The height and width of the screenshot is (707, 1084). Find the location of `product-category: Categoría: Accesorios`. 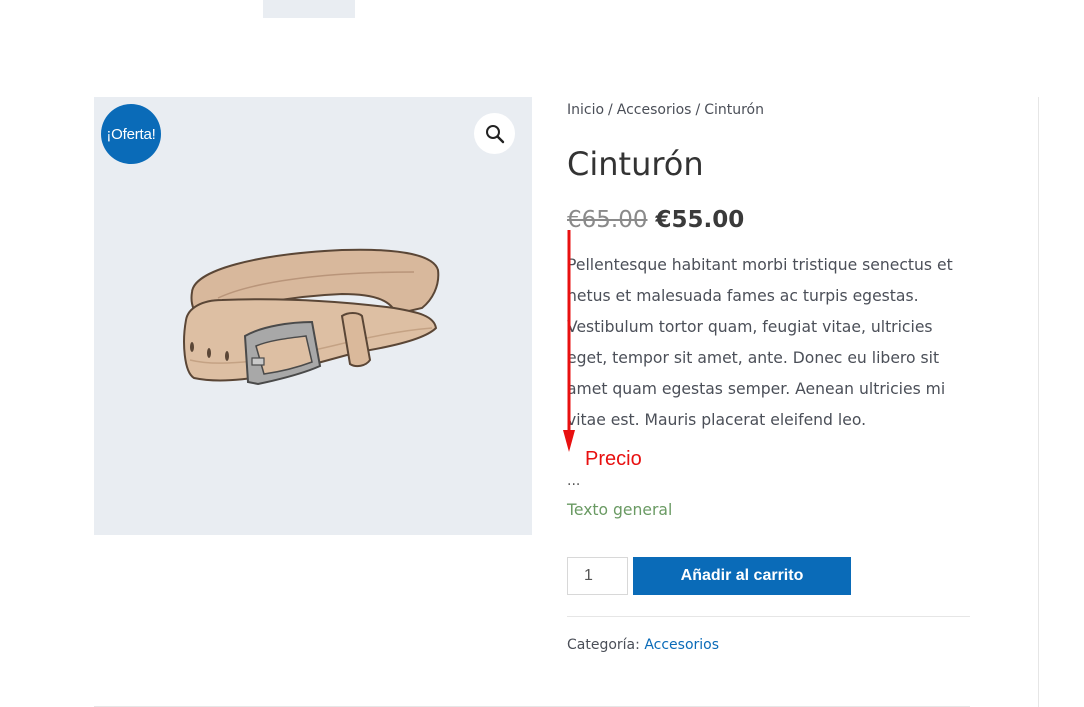

product-category: Categoría: Accesorios is located at coordinates (643, 645).